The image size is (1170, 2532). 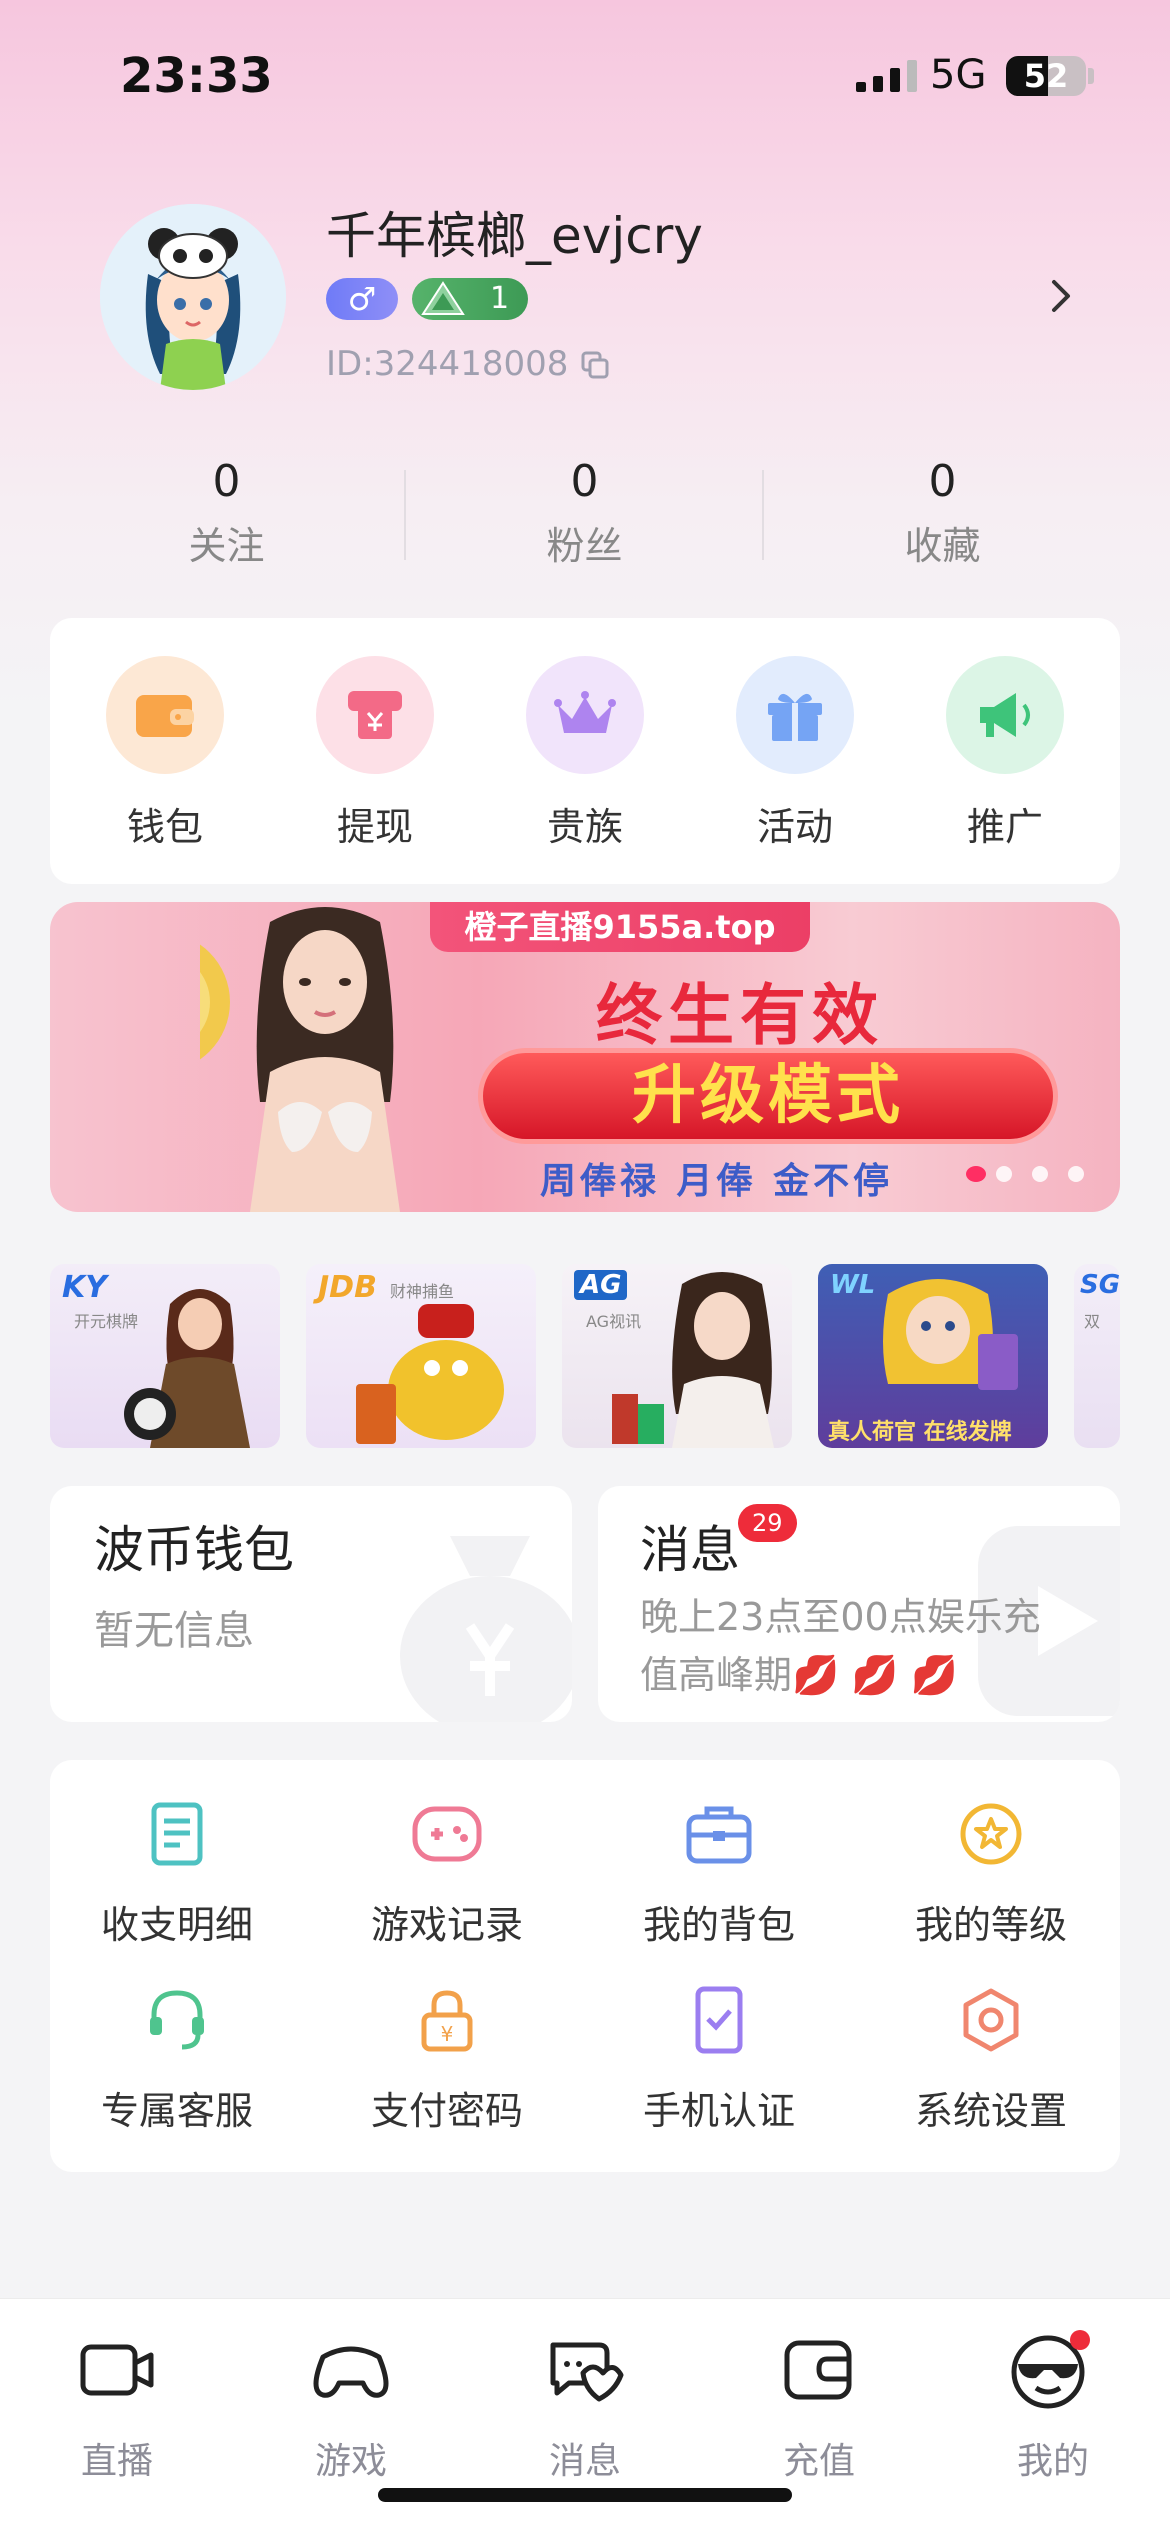 I want to click on tab-label: 消息, so click(x=584, y=2461).